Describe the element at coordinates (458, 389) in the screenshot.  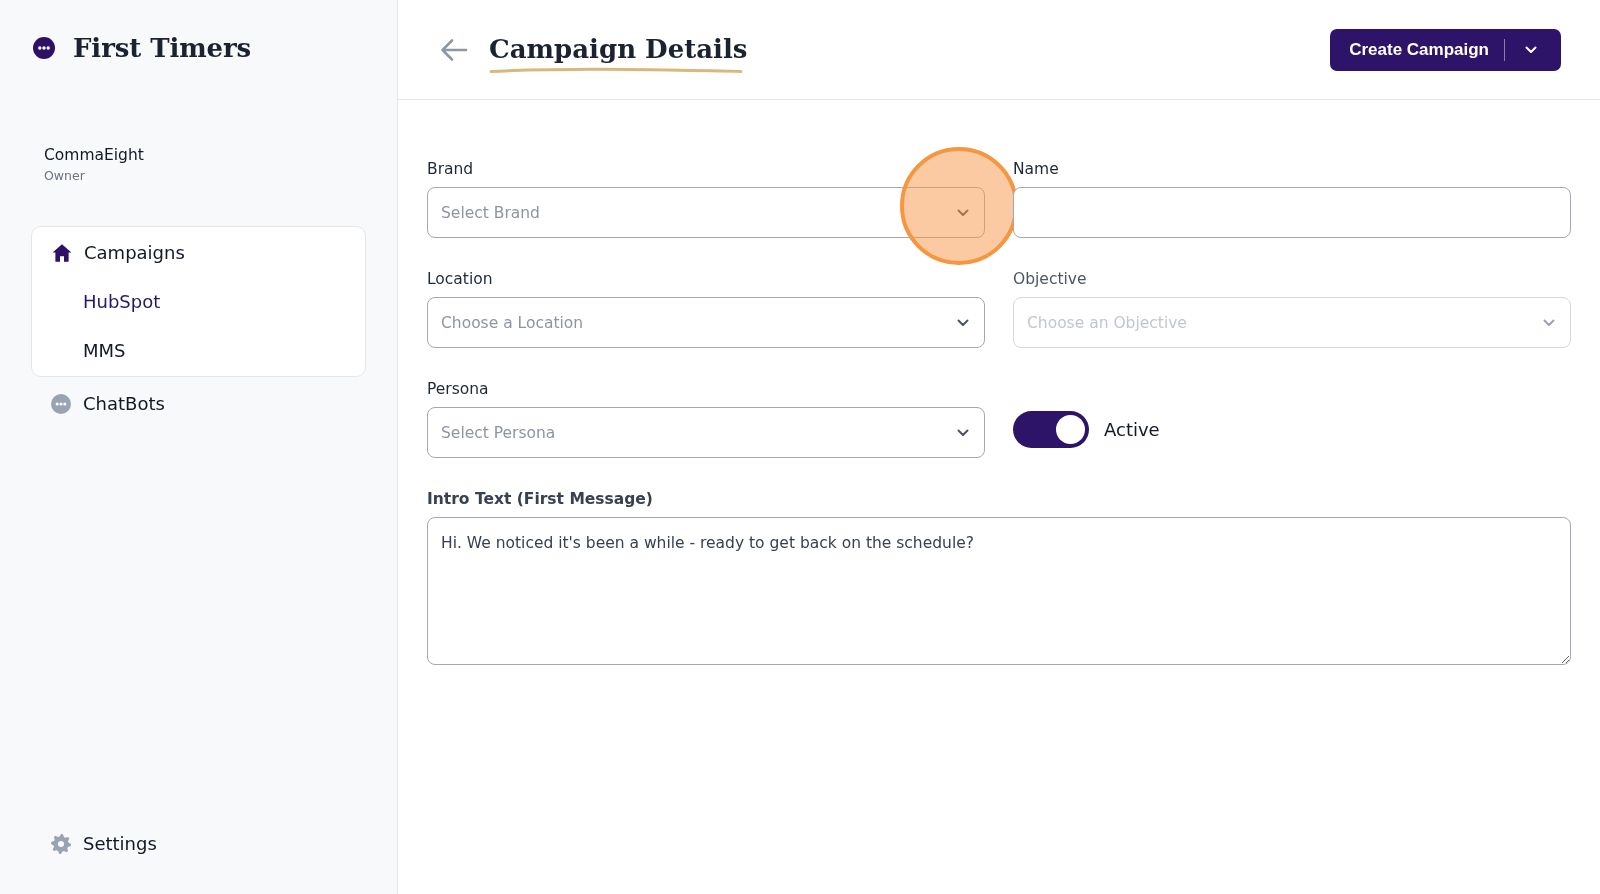
I see `field-label: Persona` at that location.